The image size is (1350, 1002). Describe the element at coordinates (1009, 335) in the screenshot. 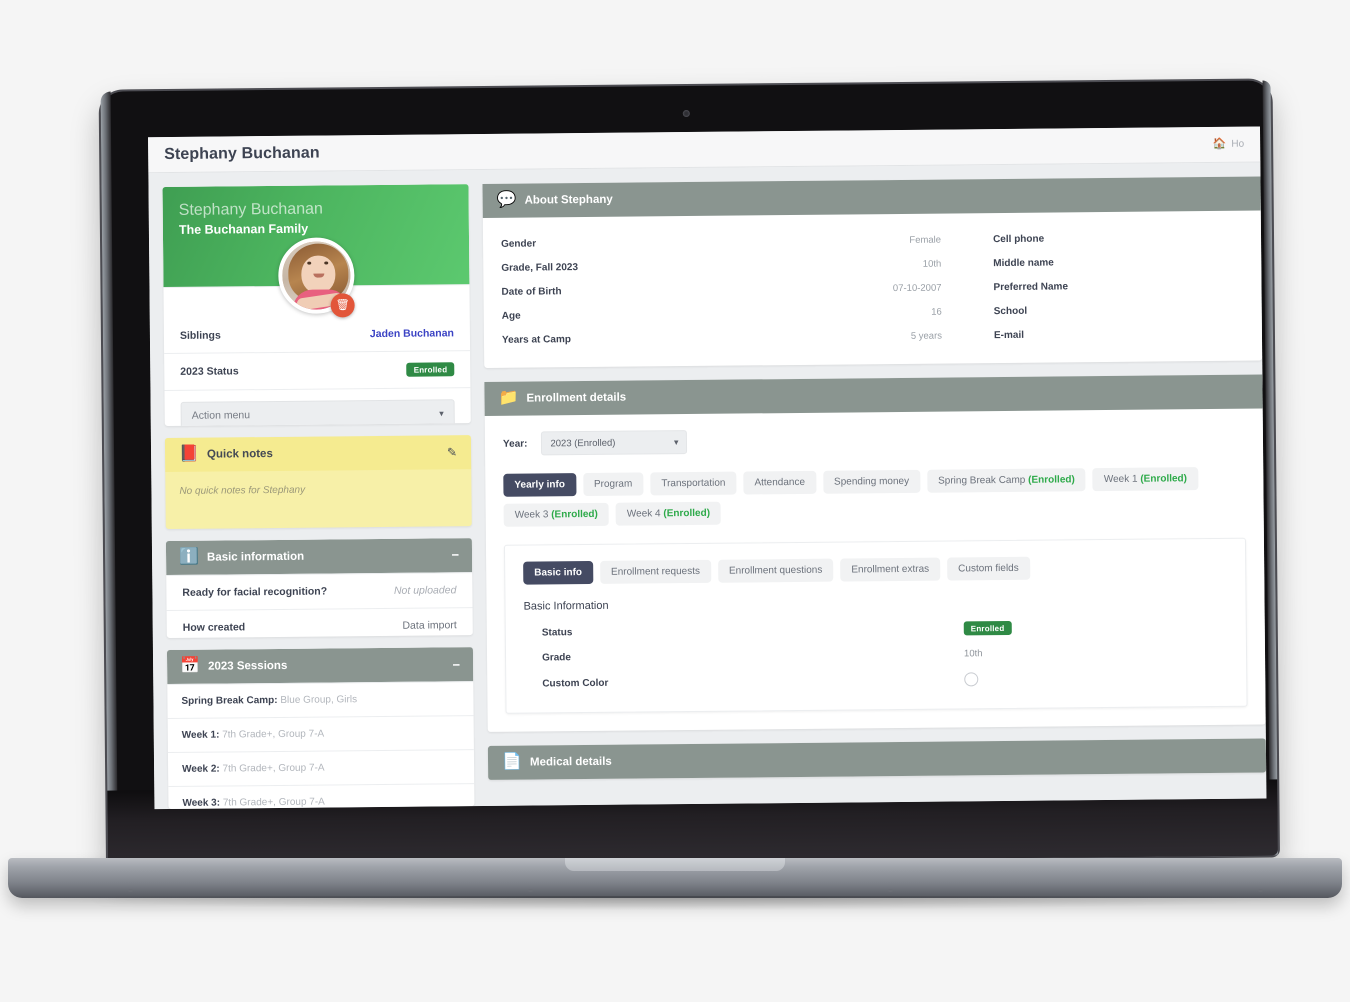

I see `about-key: E-mail` at that location.